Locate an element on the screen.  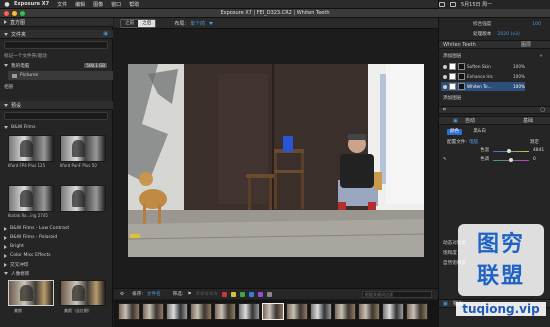
overall-opacity-value: 100 is located at coordinates (536, 24).